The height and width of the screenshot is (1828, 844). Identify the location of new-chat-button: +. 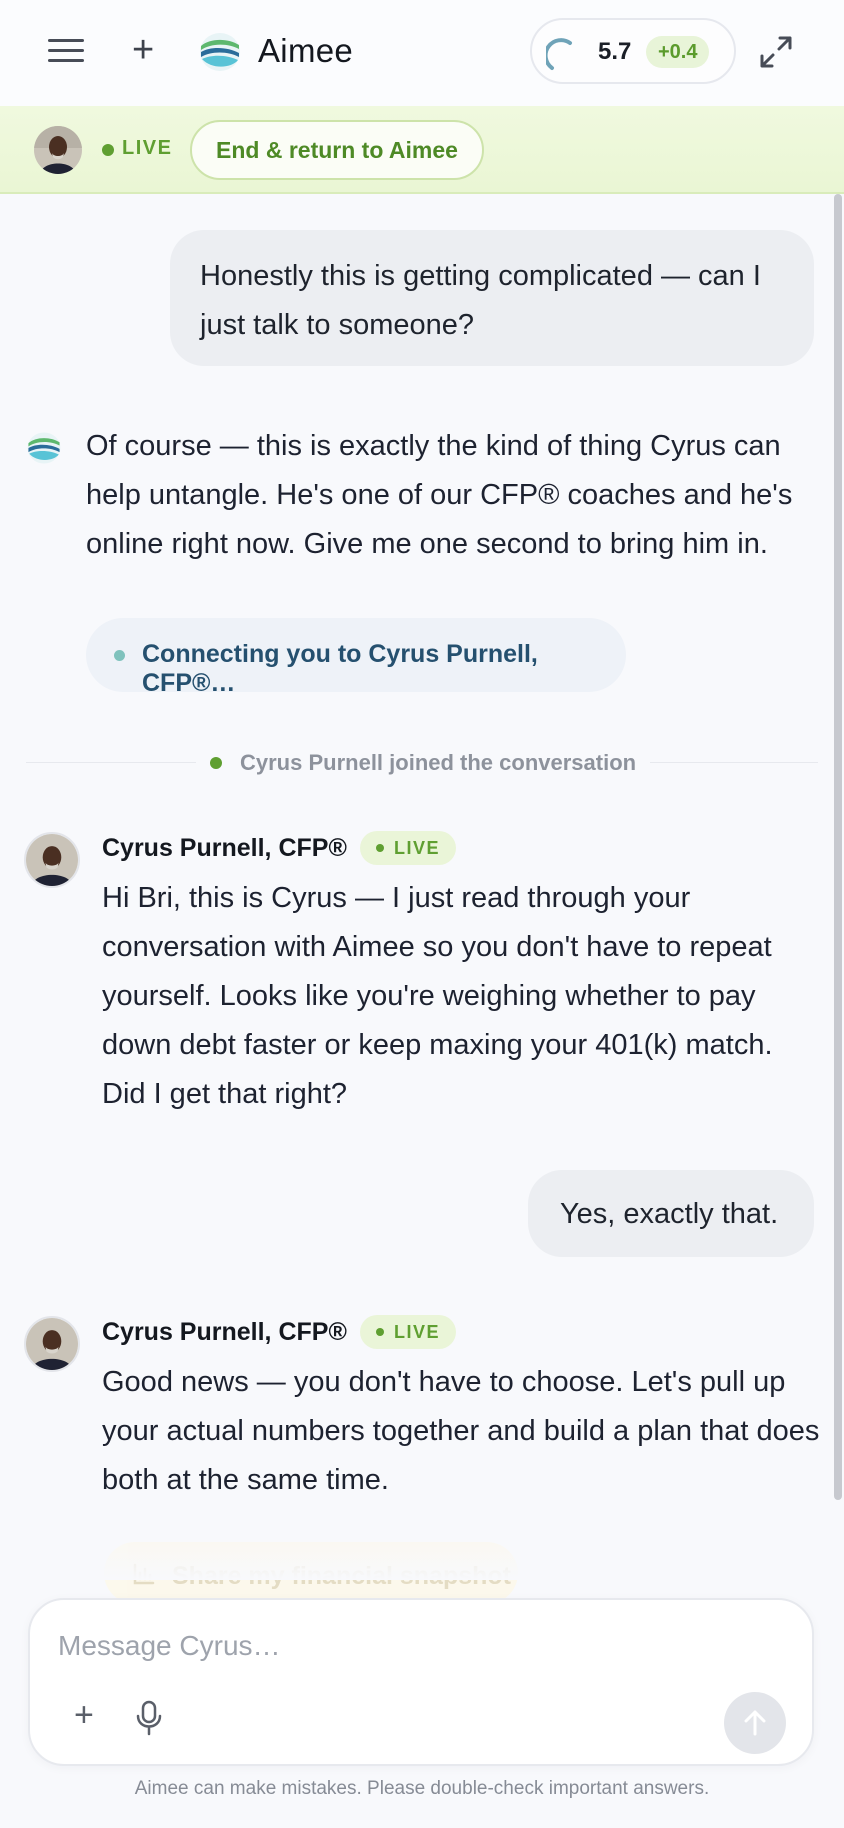
(143, 50).